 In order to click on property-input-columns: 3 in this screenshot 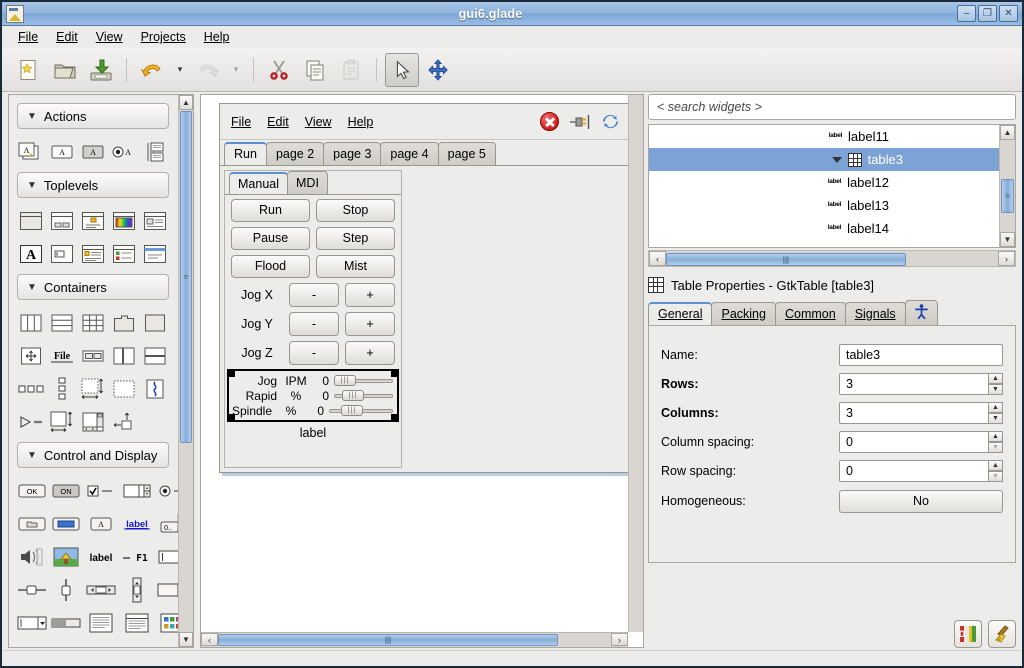, I will do `click(913, 412)`.